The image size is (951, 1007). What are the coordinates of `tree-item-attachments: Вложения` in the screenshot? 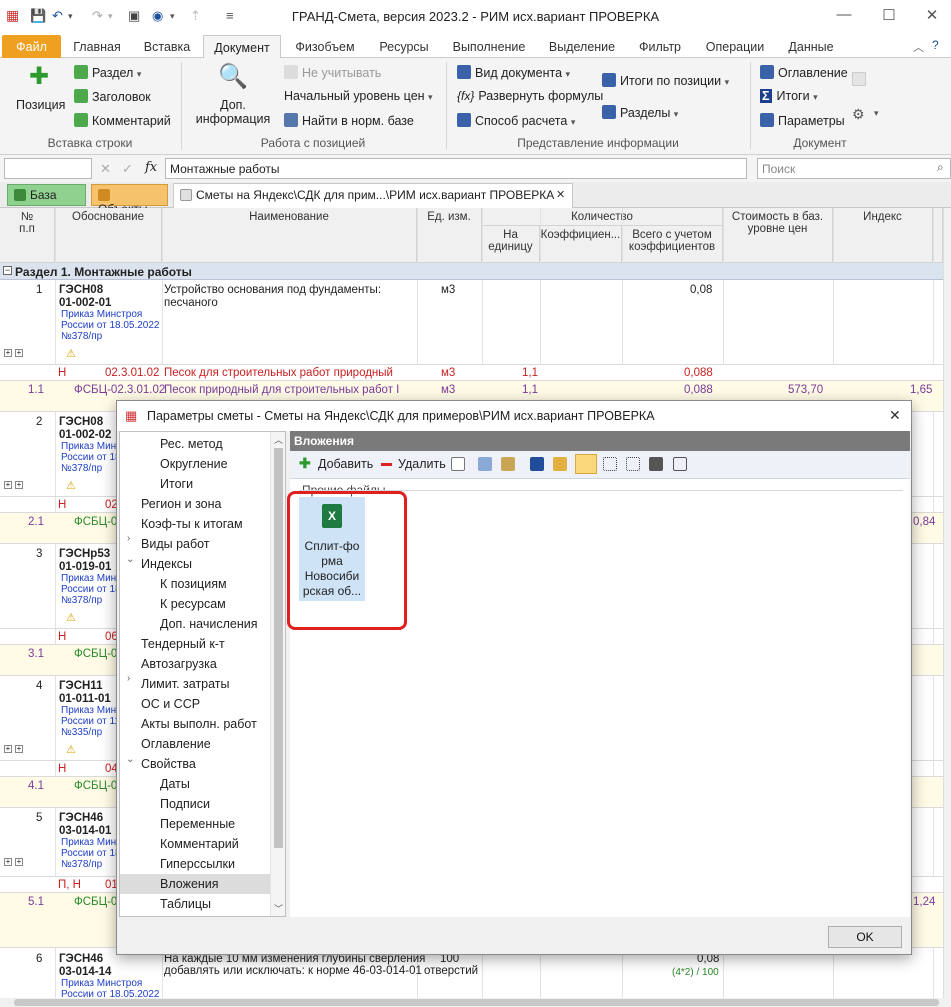 It's located at (195, 884).